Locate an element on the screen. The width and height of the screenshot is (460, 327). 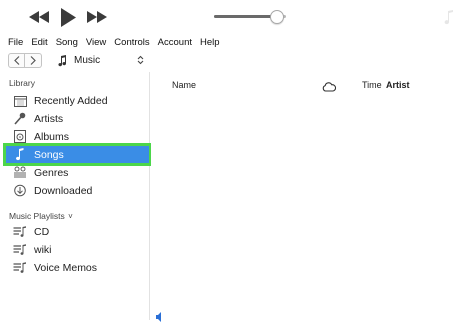
rewind-icon is located at coordinates (39, 17).